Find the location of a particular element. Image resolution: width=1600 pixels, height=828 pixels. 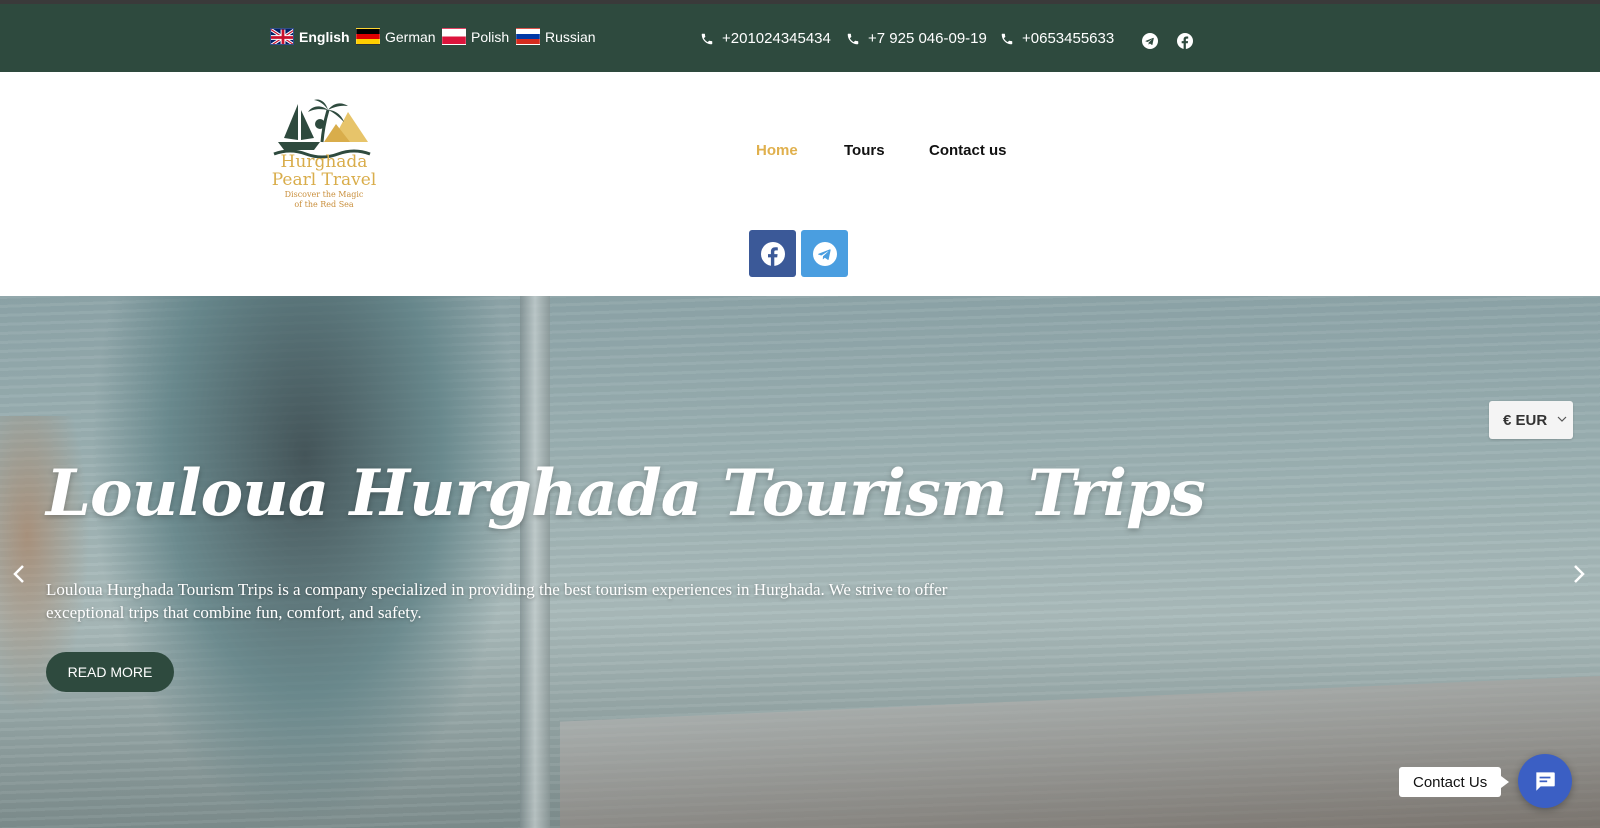

slider-prev-icon is located at coordinates (20, 574).